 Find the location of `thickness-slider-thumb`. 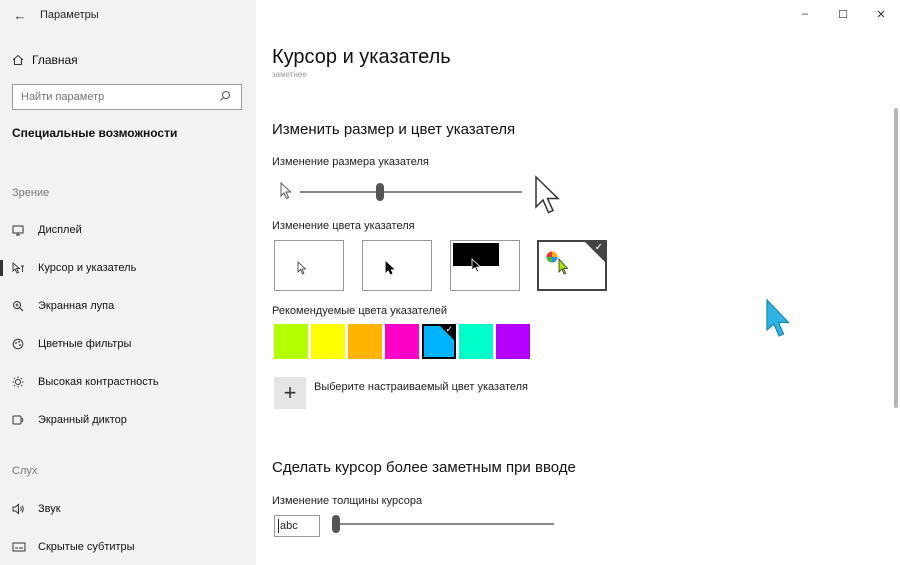

thickness-slider-thumb is located at coordinates (336, 524).